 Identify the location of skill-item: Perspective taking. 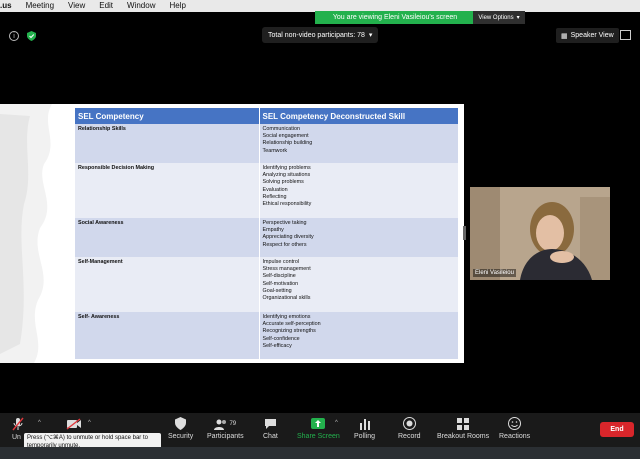
(284, 223).